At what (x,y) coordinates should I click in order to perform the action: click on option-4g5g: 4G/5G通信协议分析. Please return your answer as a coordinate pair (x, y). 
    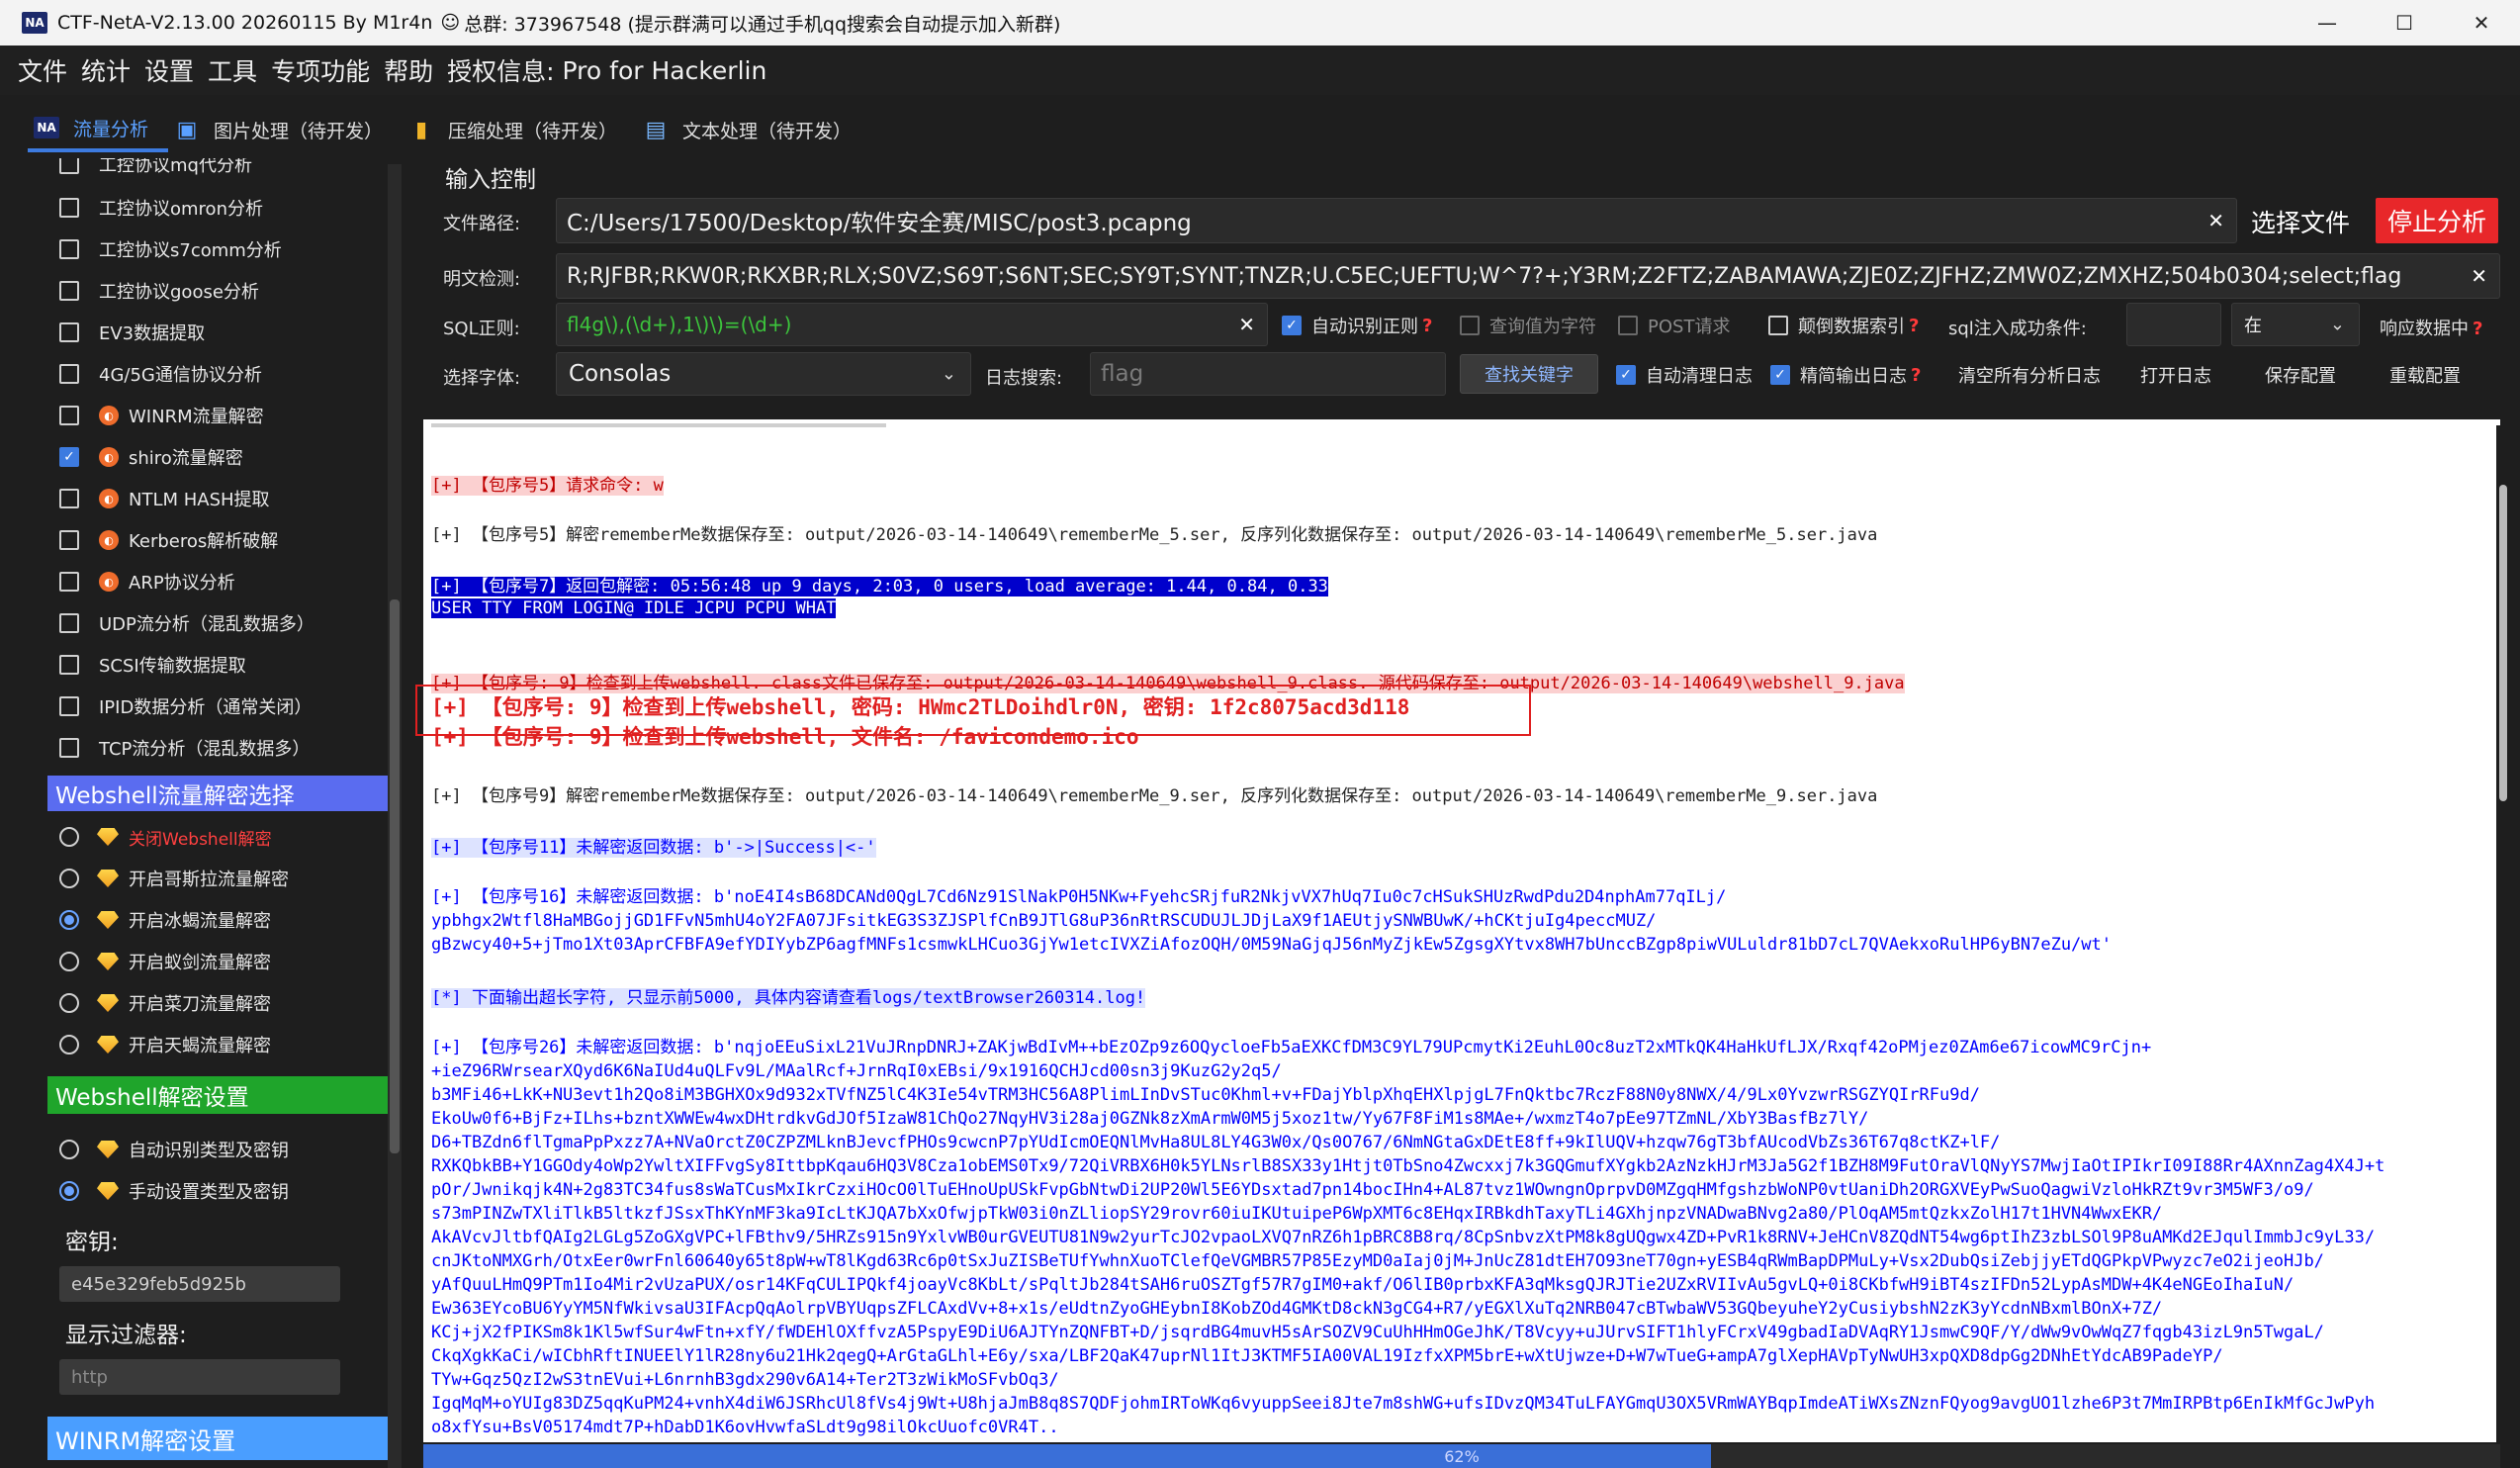
    Looking at the image, I should click on (160, 374).